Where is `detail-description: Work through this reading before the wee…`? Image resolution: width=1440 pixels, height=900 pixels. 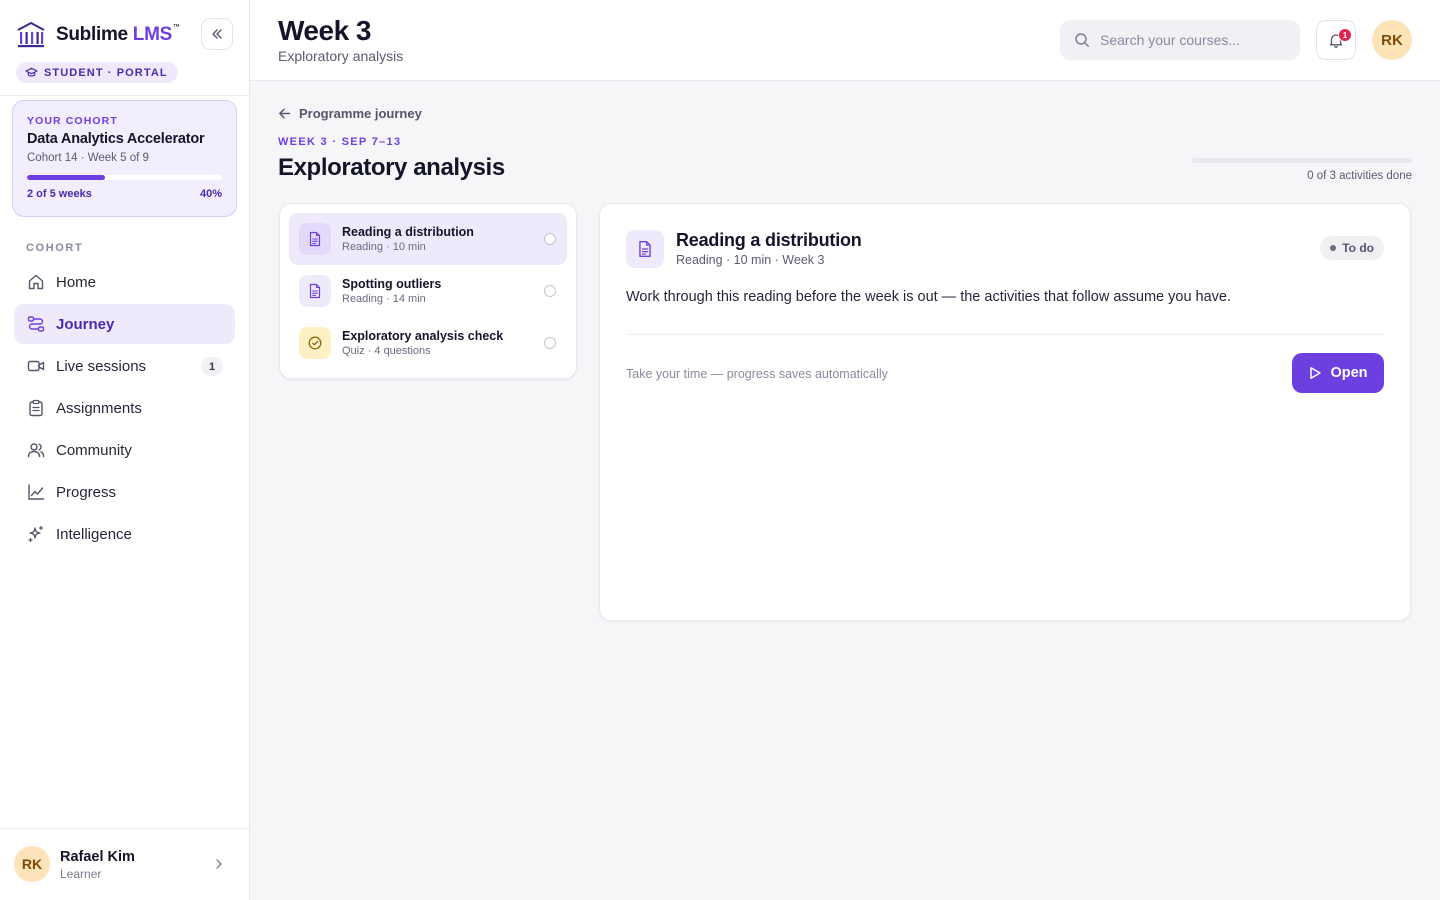
detail-description: Work through this reading before the wee… is located at coordinates (929, 297).